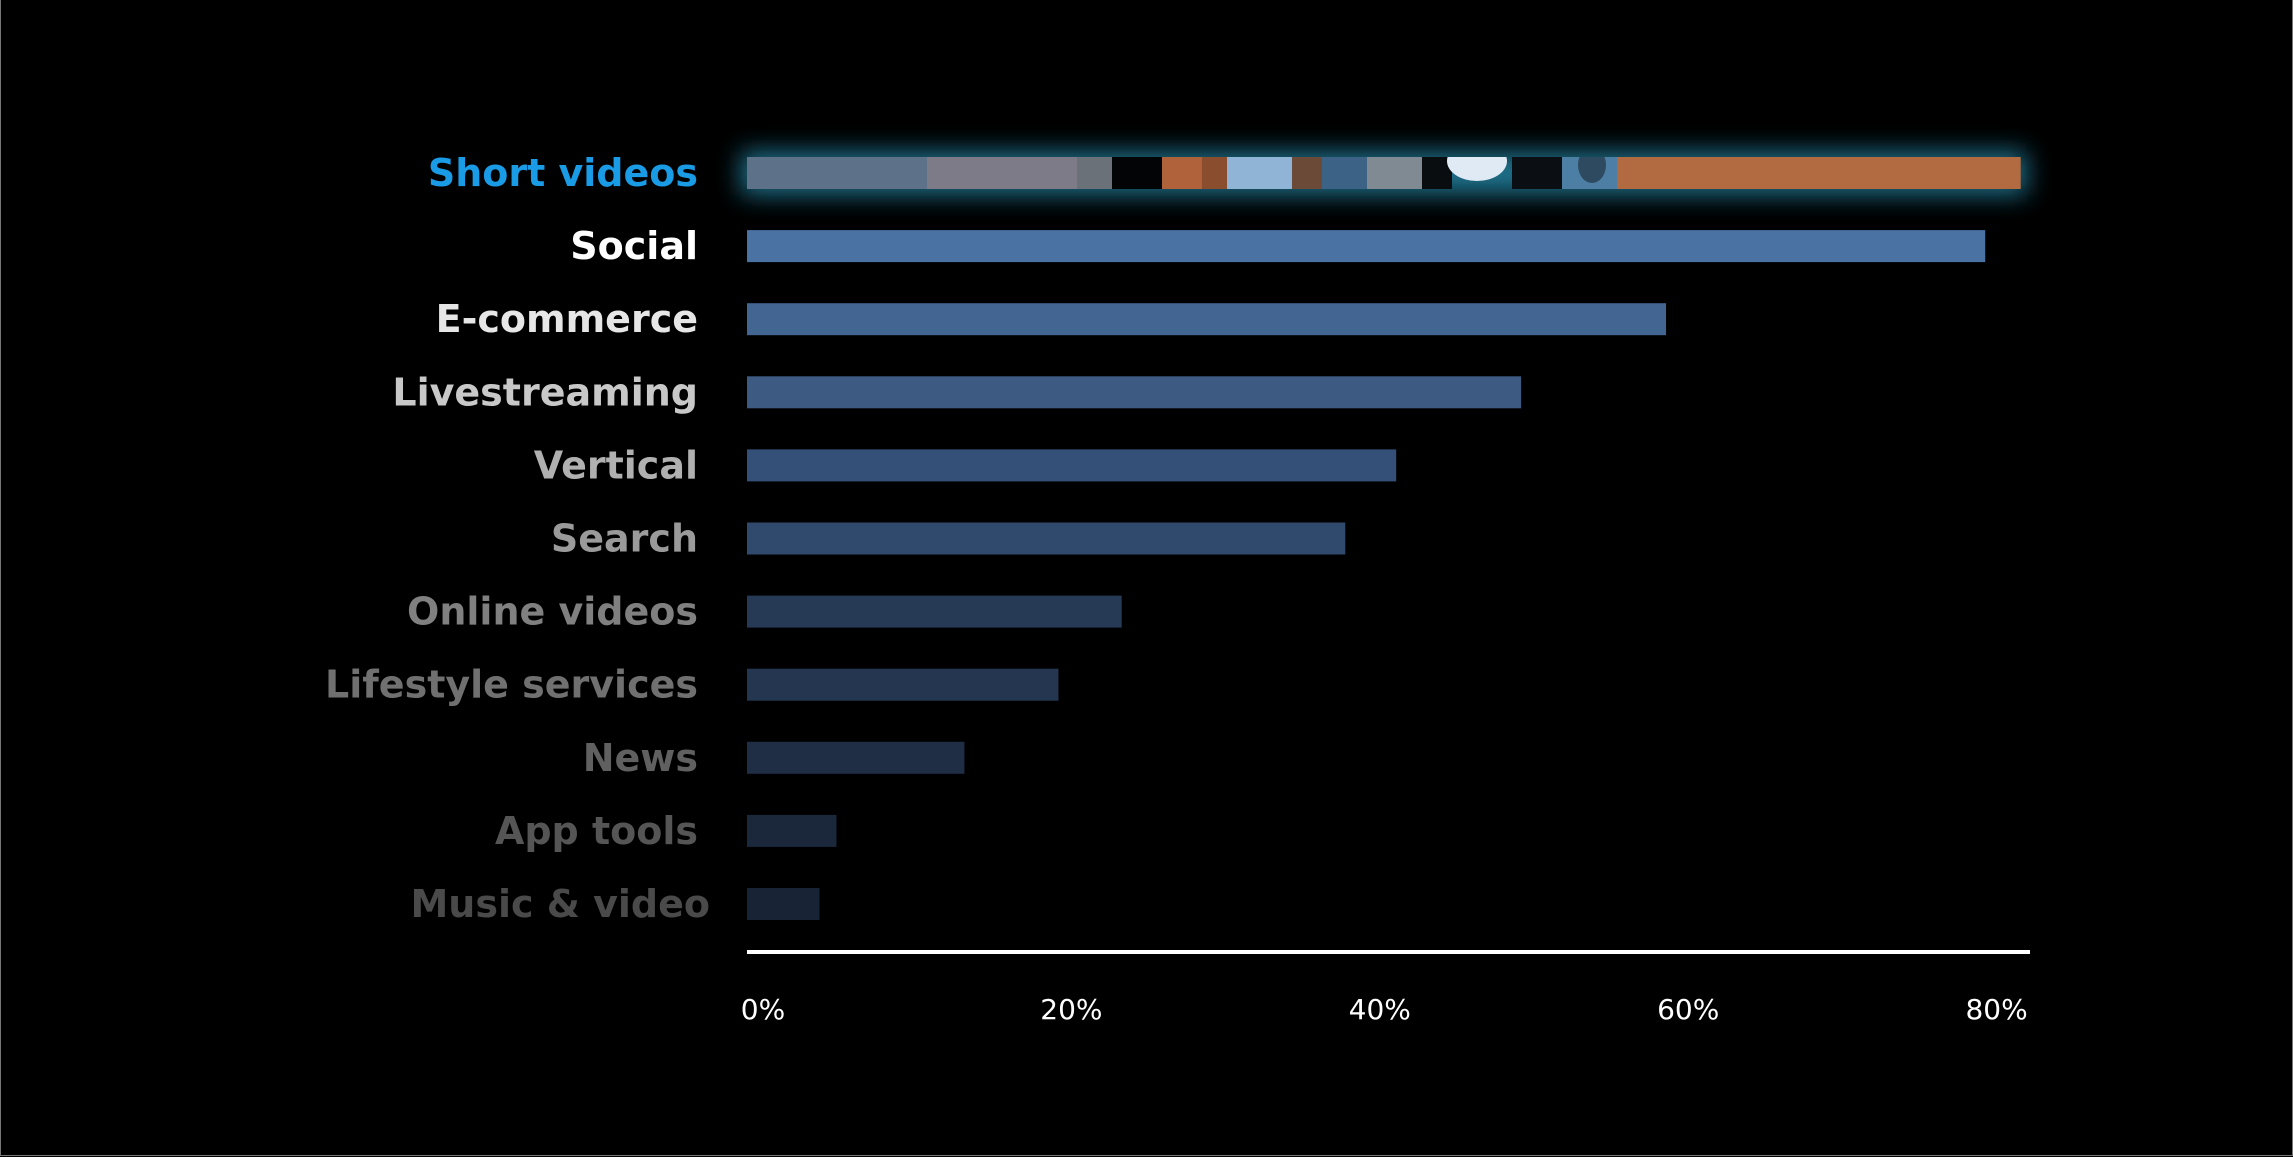  What do you see at coordinates (560, 904) in the screenshot?
I see `category-label-music-and-video: Music & video` at bounding box center [560, 904].